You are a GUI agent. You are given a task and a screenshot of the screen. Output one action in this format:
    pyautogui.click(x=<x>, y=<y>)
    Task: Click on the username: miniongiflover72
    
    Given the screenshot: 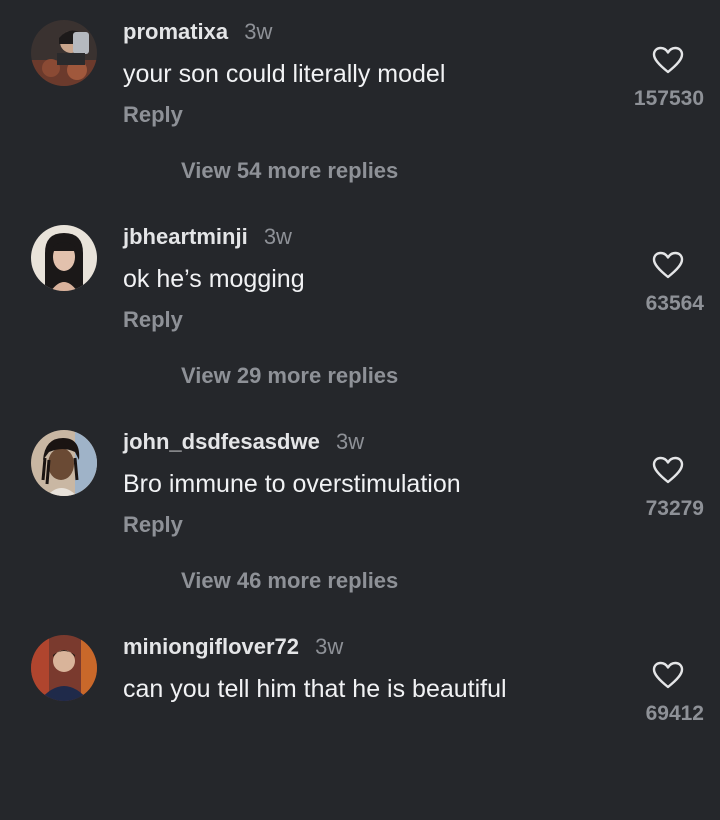 What is the action you would take?
    pyautogui.click(x=211, y=646)
    